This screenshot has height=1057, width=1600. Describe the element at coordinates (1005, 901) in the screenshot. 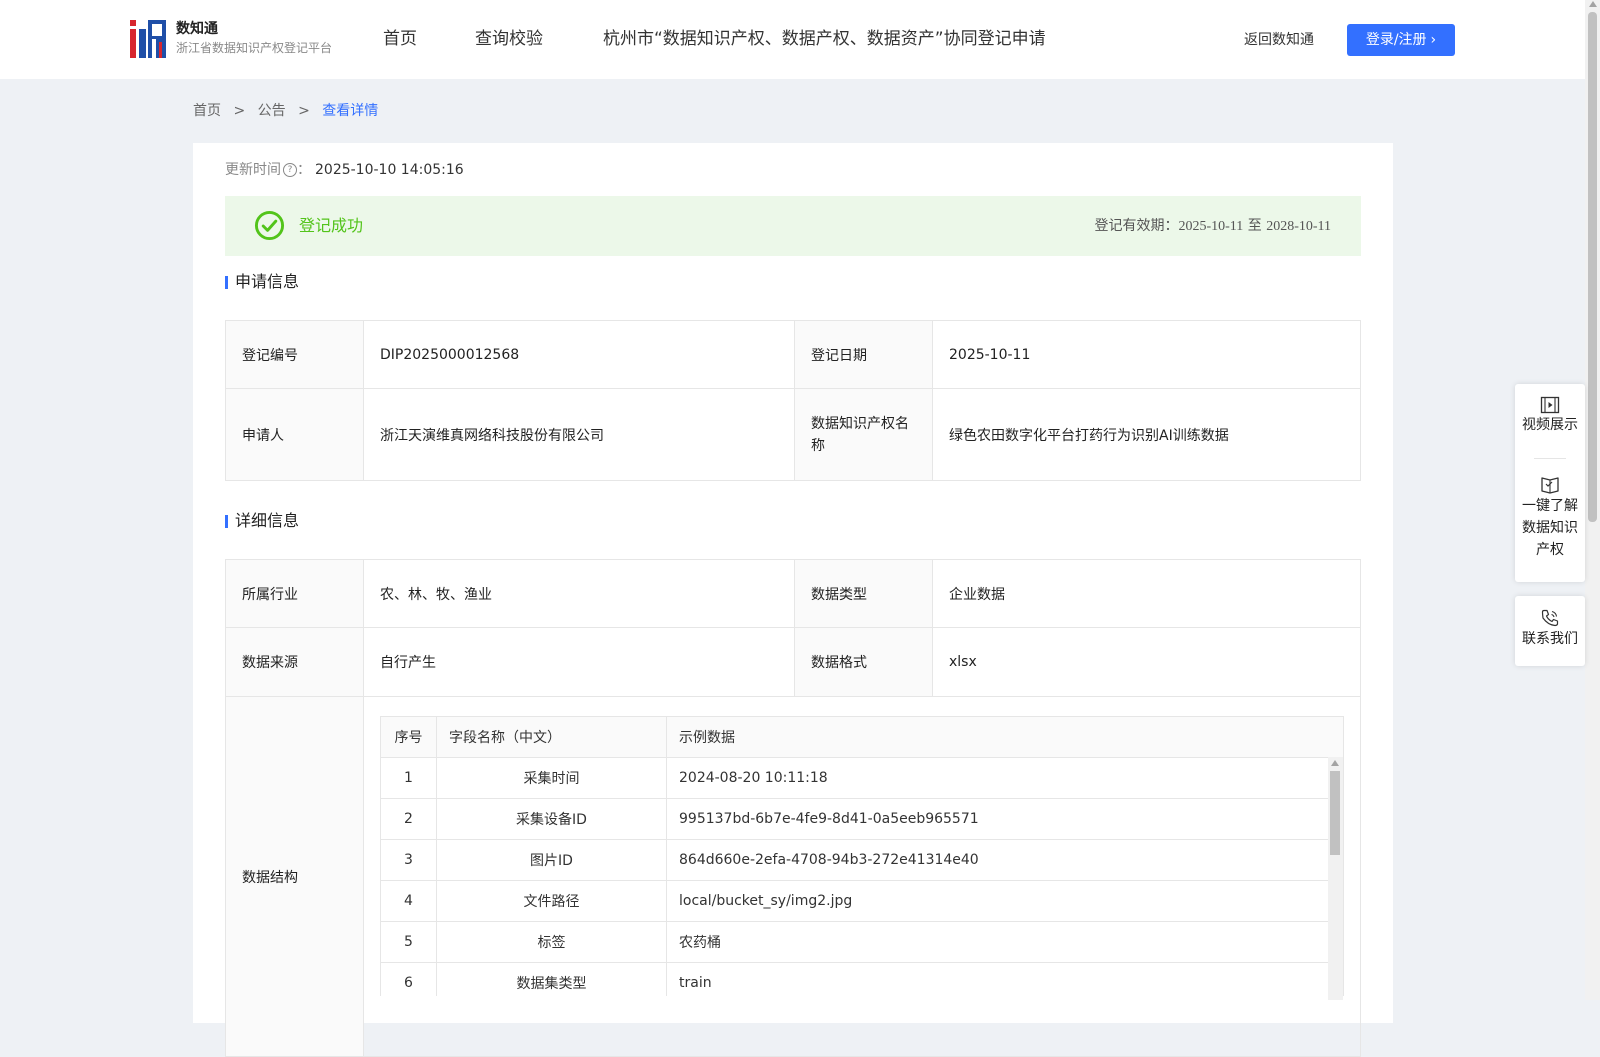

I see `table-cell: local/bucket_sy/img2.jpg` at that location.